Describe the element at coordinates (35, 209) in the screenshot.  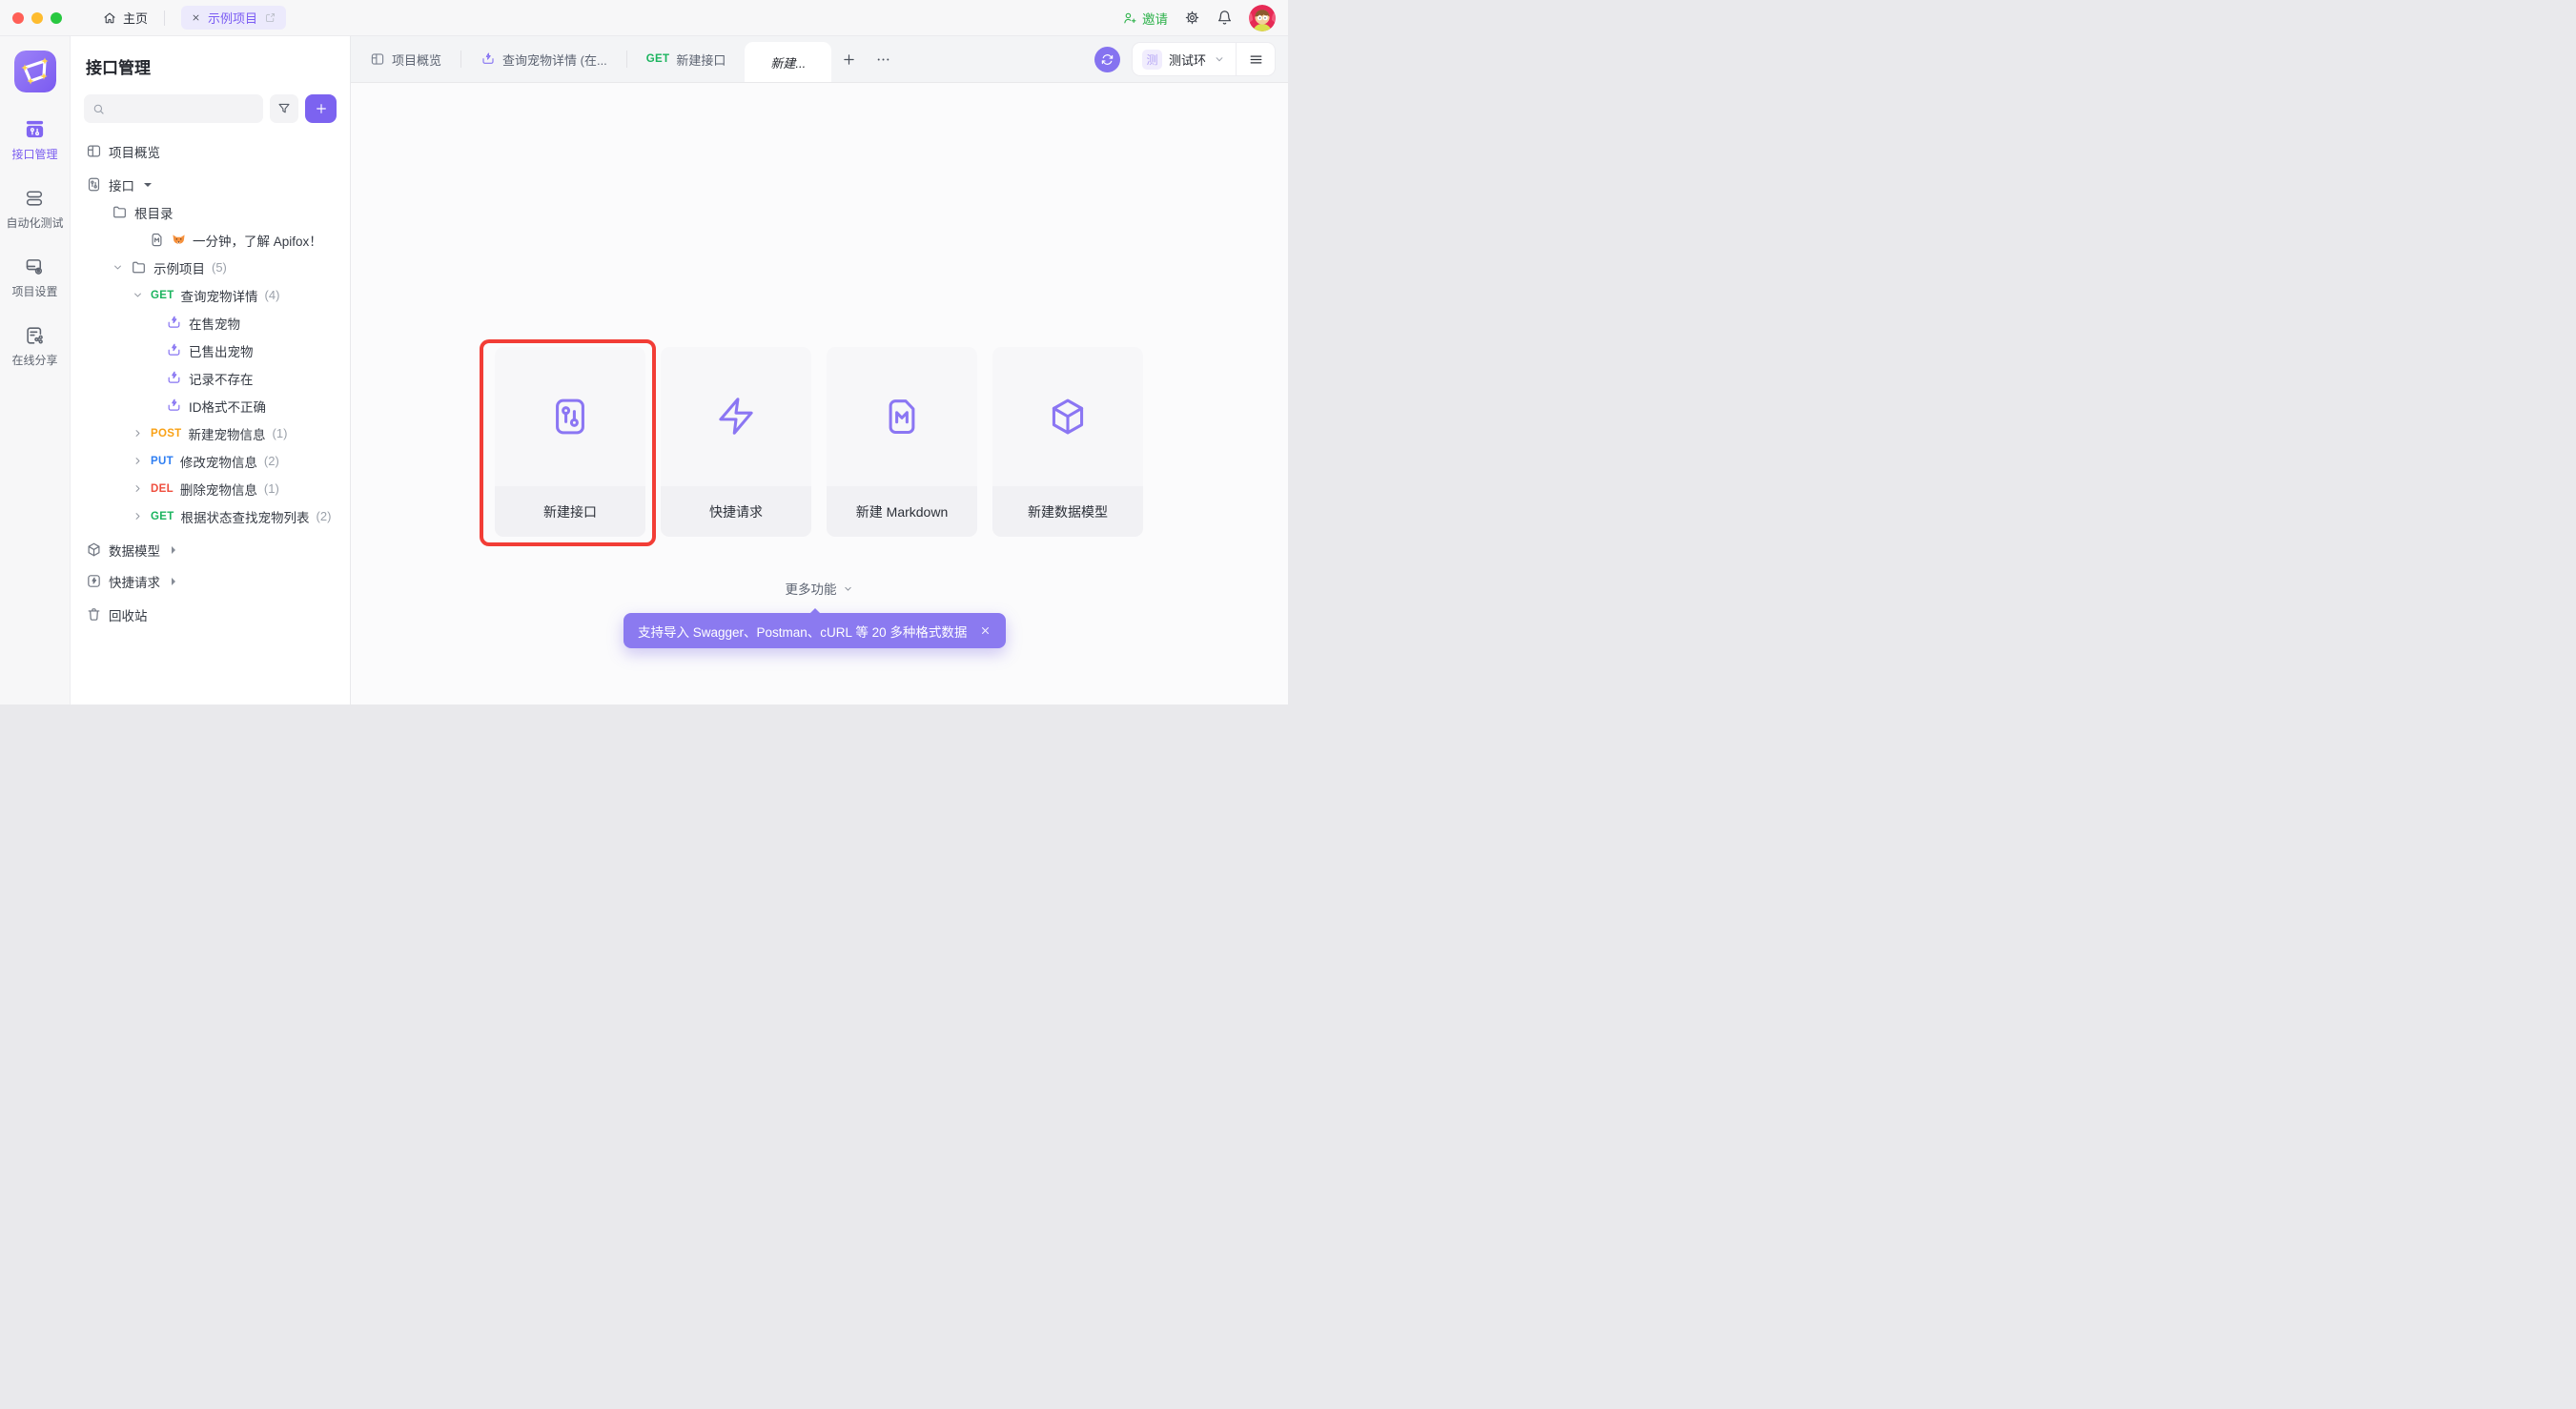
I see `rail-item-automated-testing: 自动化测试` at that location.